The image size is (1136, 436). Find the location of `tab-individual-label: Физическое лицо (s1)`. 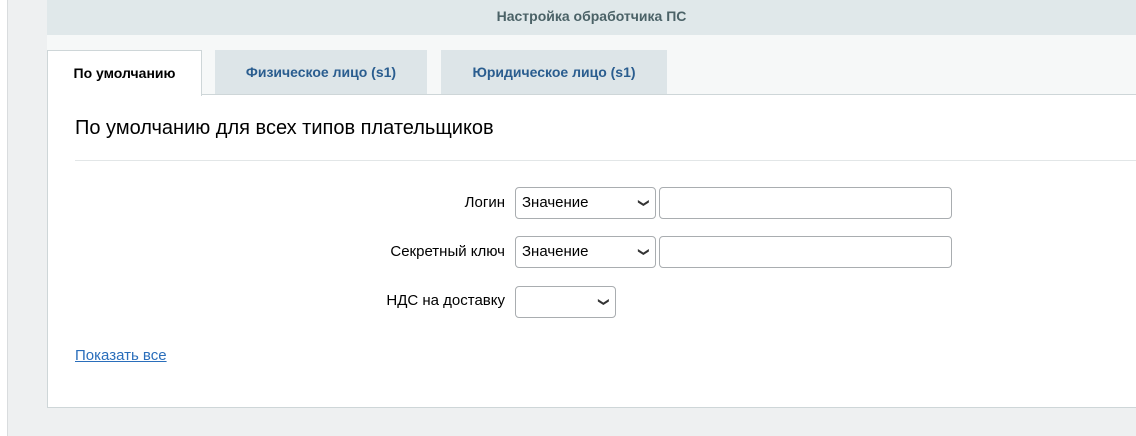

tab-individual-label: Физическое лицо (s1) is located at coordinates (321, 72).